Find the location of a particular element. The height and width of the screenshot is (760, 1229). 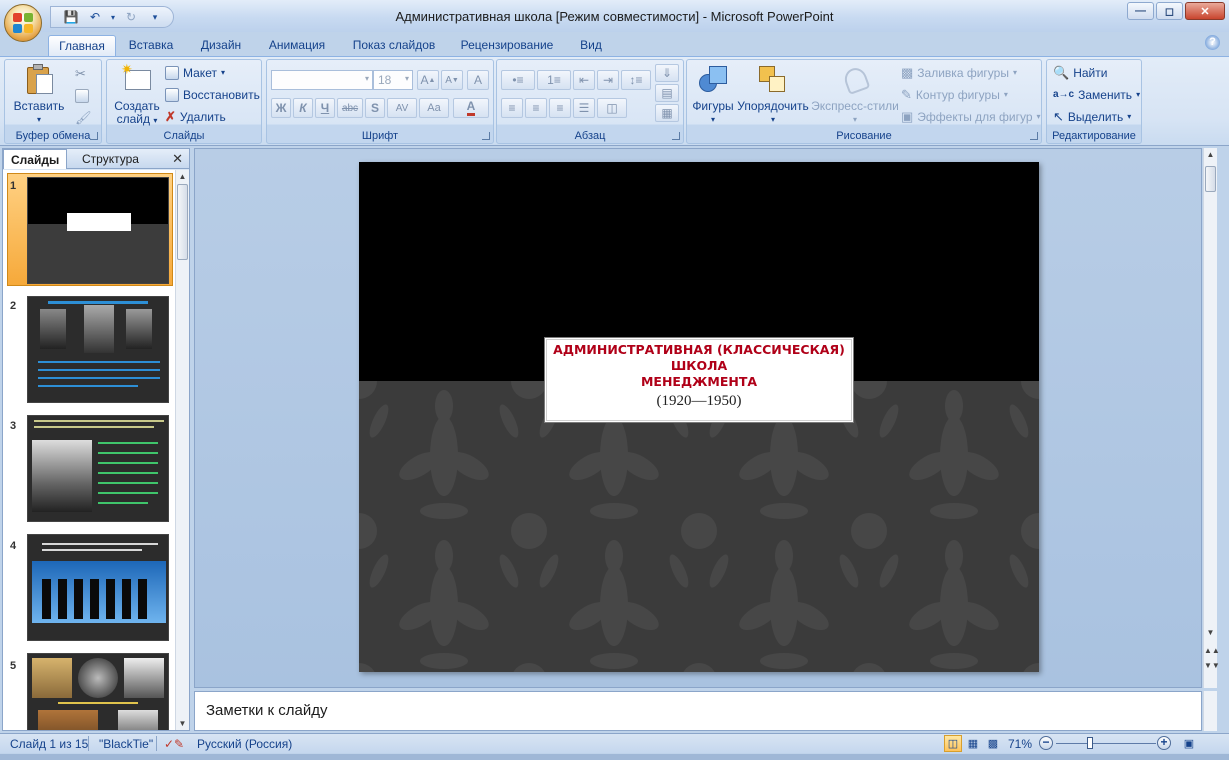

zoom-out-icon: − is located at coordinates (1046, 743).